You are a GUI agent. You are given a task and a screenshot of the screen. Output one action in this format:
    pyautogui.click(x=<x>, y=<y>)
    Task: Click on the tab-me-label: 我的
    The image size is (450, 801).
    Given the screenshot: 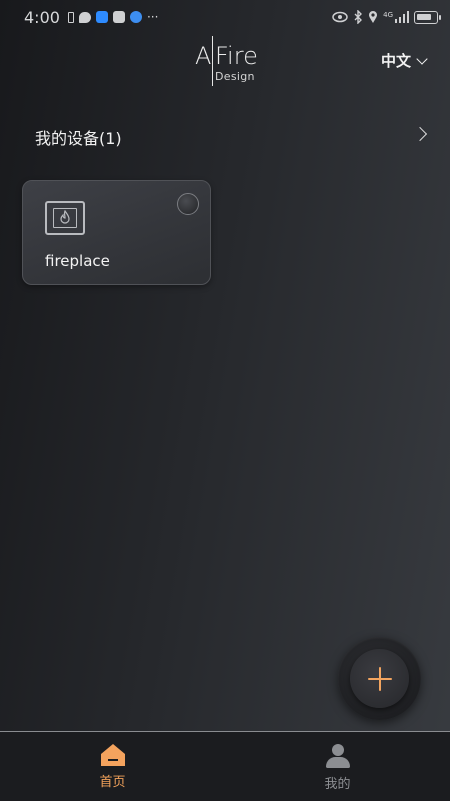 What is the action you would take?
    pyautogui.click(x=337, y=784)
    